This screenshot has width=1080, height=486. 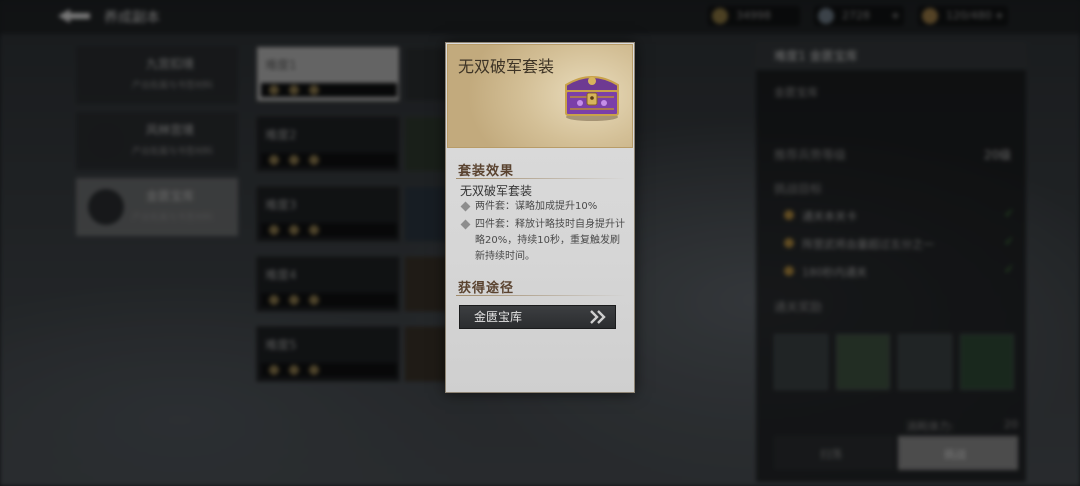 What do you see at coordinates (536, 206) in the screenshot?
I see `two-piece-text: 两件套：谋略加成提升10%` at bounding box center [536, 206].